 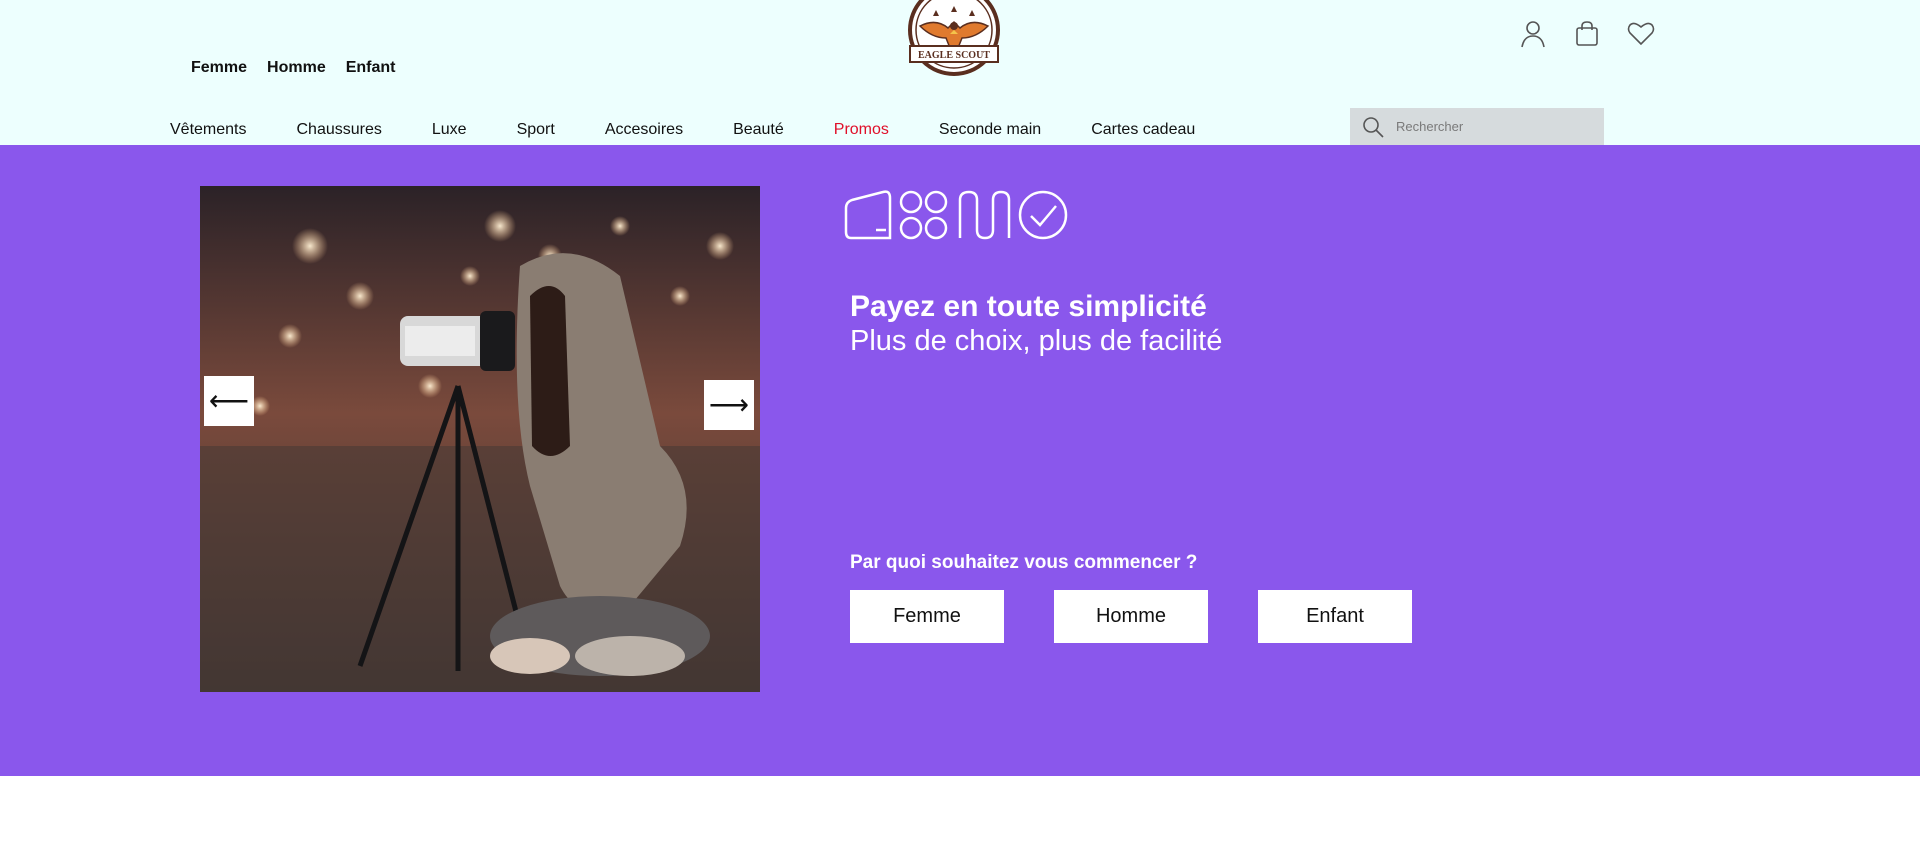 I want to click on carousel-next-button: ⟶, so click(x=729, y=405).